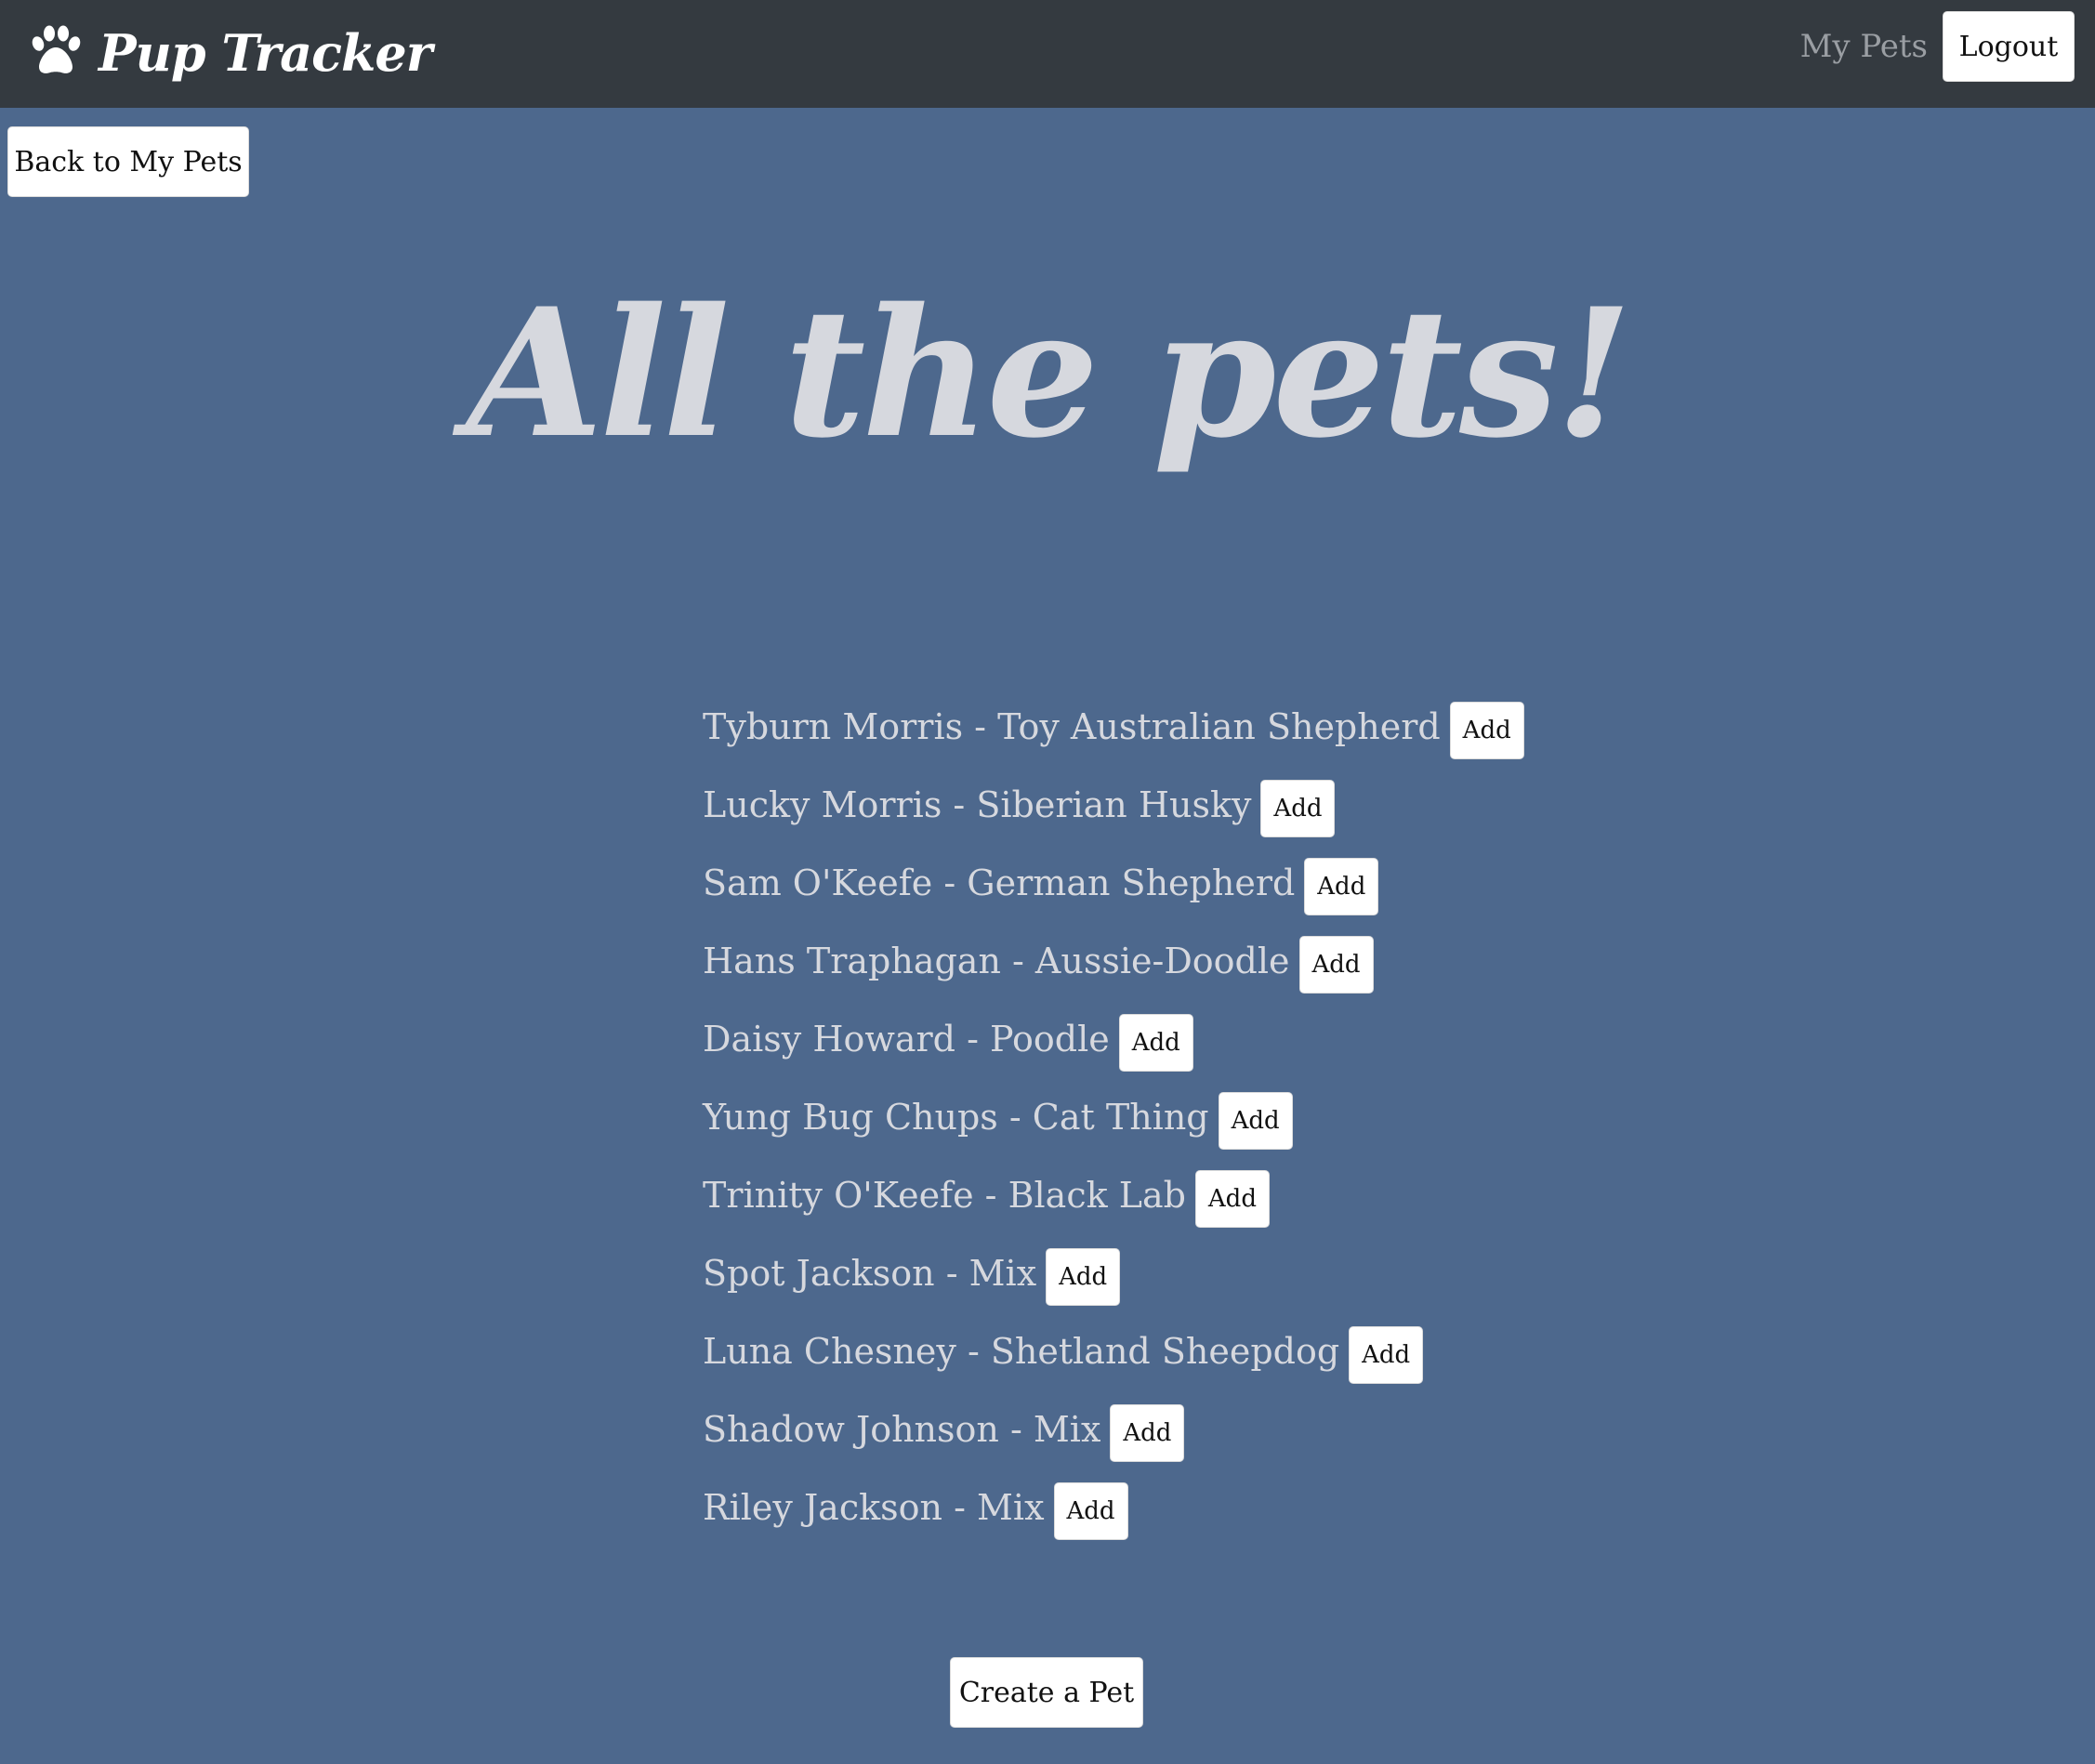 This screenshot has height=1764, width=2095. I want to click on pet-row: Riley Jackson - Mix Add, so click(1113, 1507).